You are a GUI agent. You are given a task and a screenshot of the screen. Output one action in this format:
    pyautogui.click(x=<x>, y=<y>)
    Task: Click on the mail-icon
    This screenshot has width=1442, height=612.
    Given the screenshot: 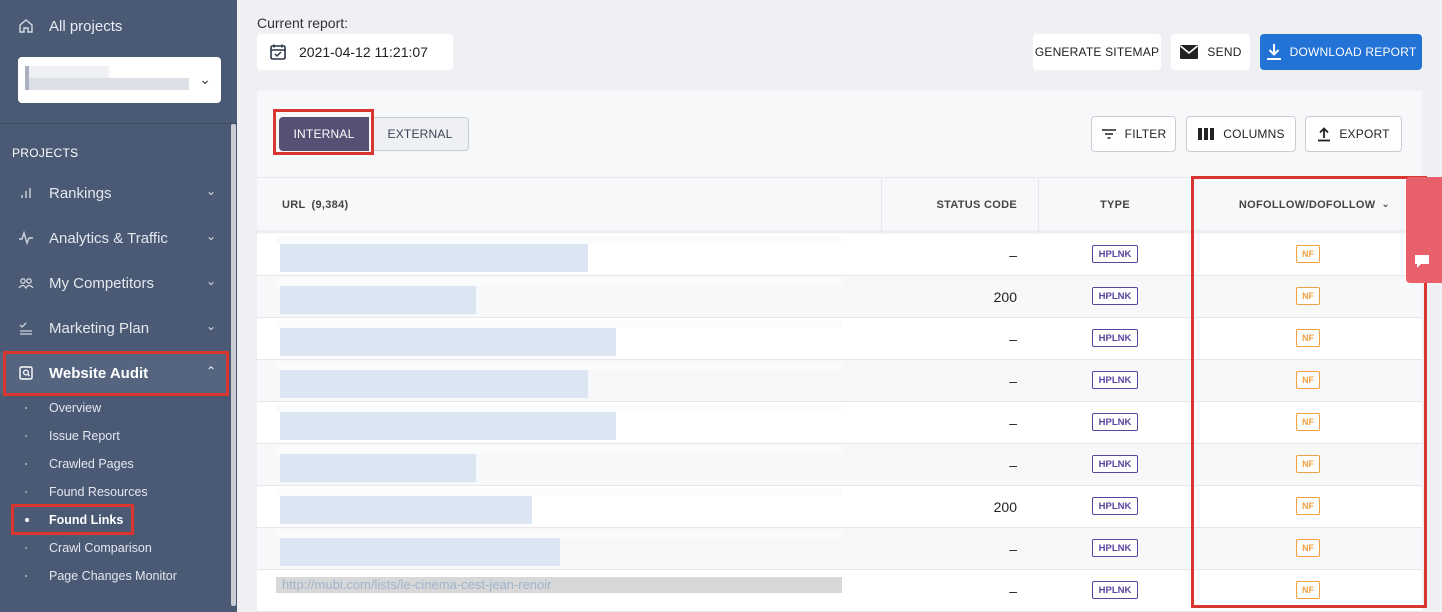 What is the action you would take?
    pyautogui.click(x=1189, y=52)
    